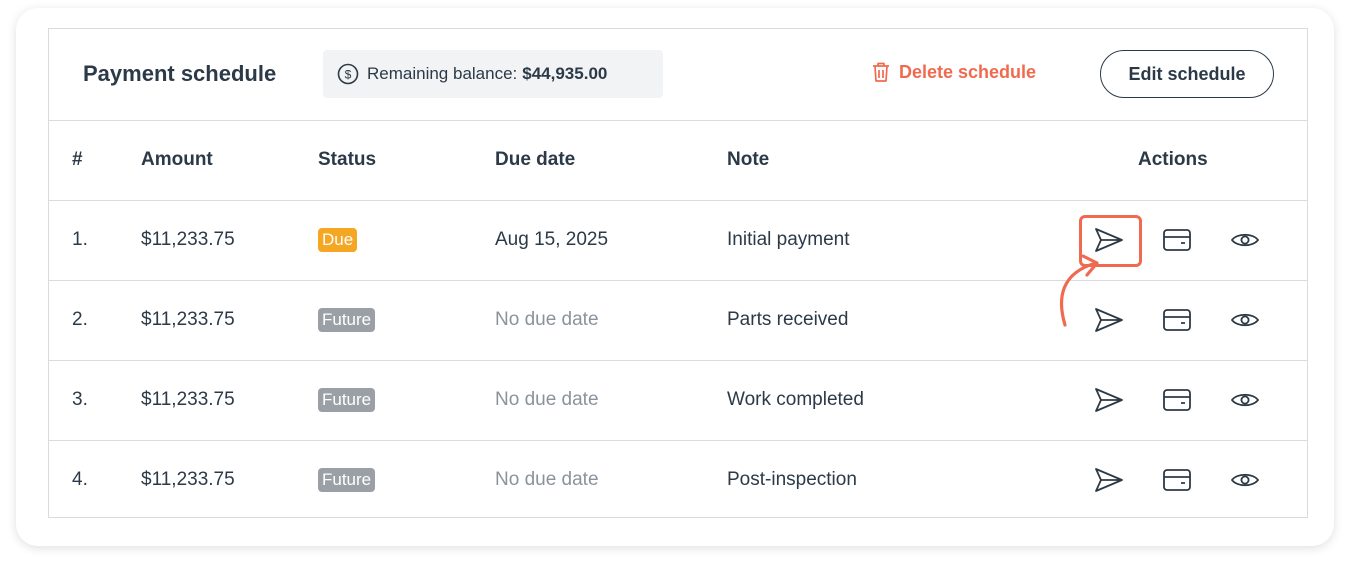 This screenshot has width=1351, height=571. I want to click on column-header-note: Note, so click(748, 159).